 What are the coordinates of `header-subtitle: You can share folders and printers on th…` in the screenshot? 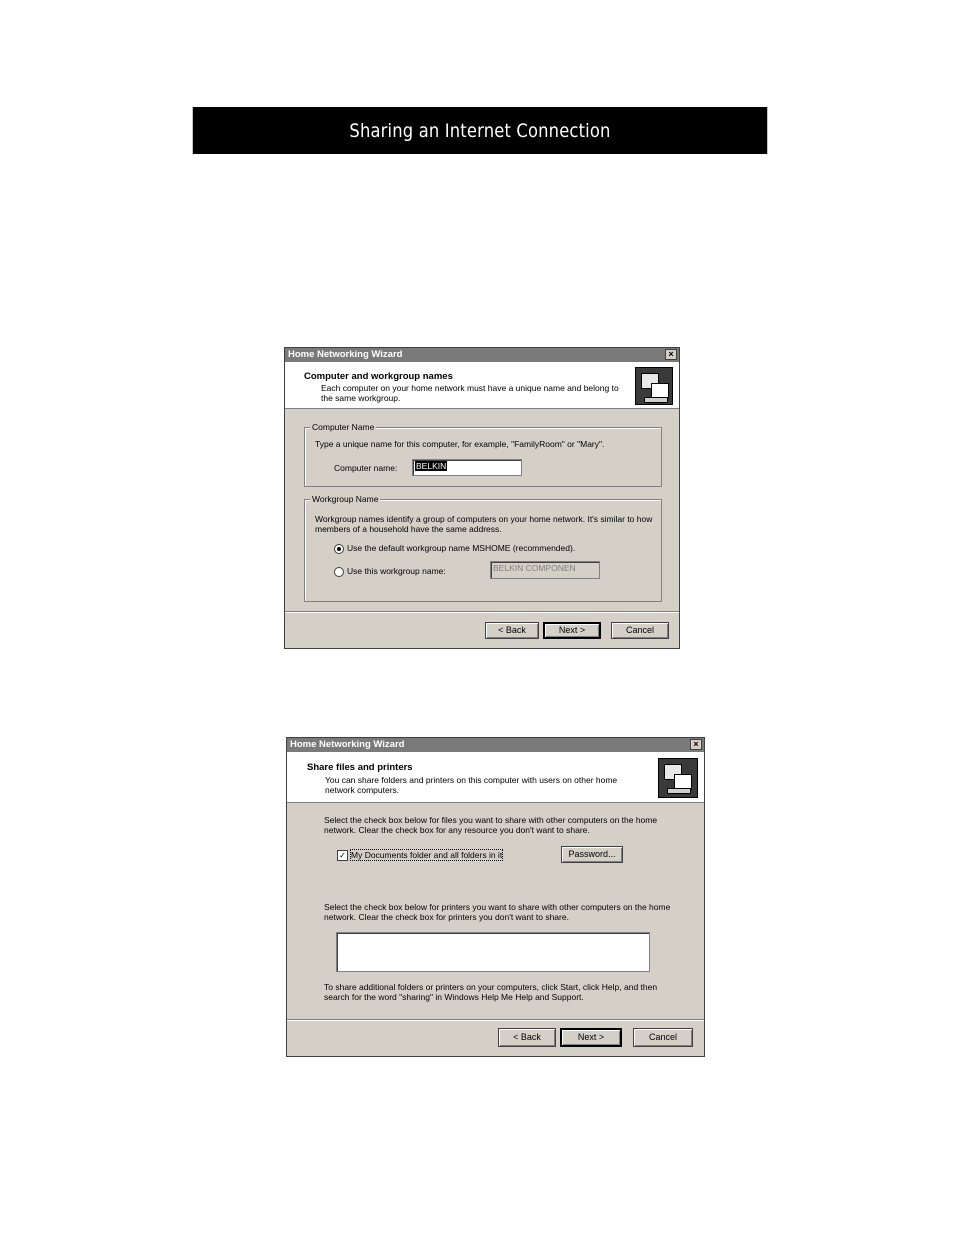 It's located at (471, 785).